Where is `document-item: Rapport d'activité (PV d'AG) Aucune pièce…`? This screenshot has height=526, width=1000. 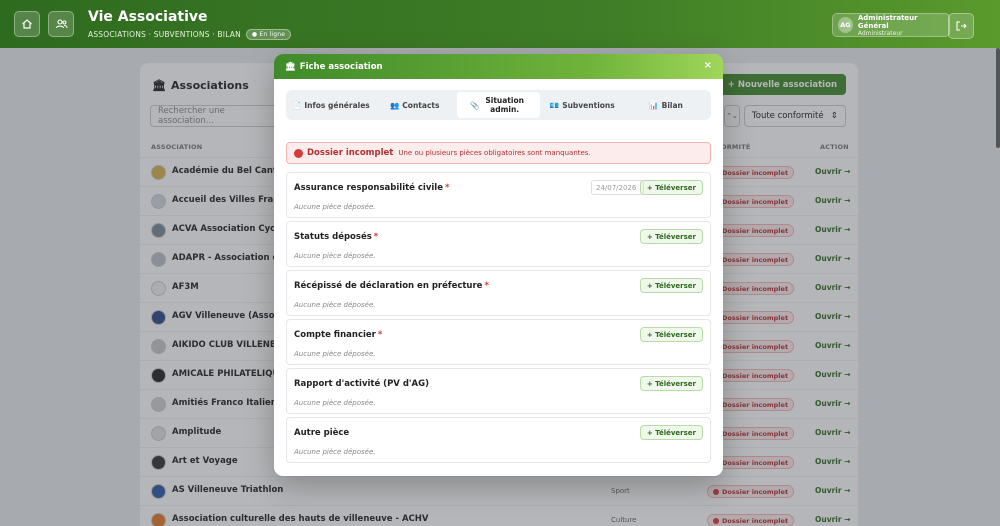 document-item: Rapport d'activité (PV d'AG) Aucune pièce… is located at coordinates (498, 391).